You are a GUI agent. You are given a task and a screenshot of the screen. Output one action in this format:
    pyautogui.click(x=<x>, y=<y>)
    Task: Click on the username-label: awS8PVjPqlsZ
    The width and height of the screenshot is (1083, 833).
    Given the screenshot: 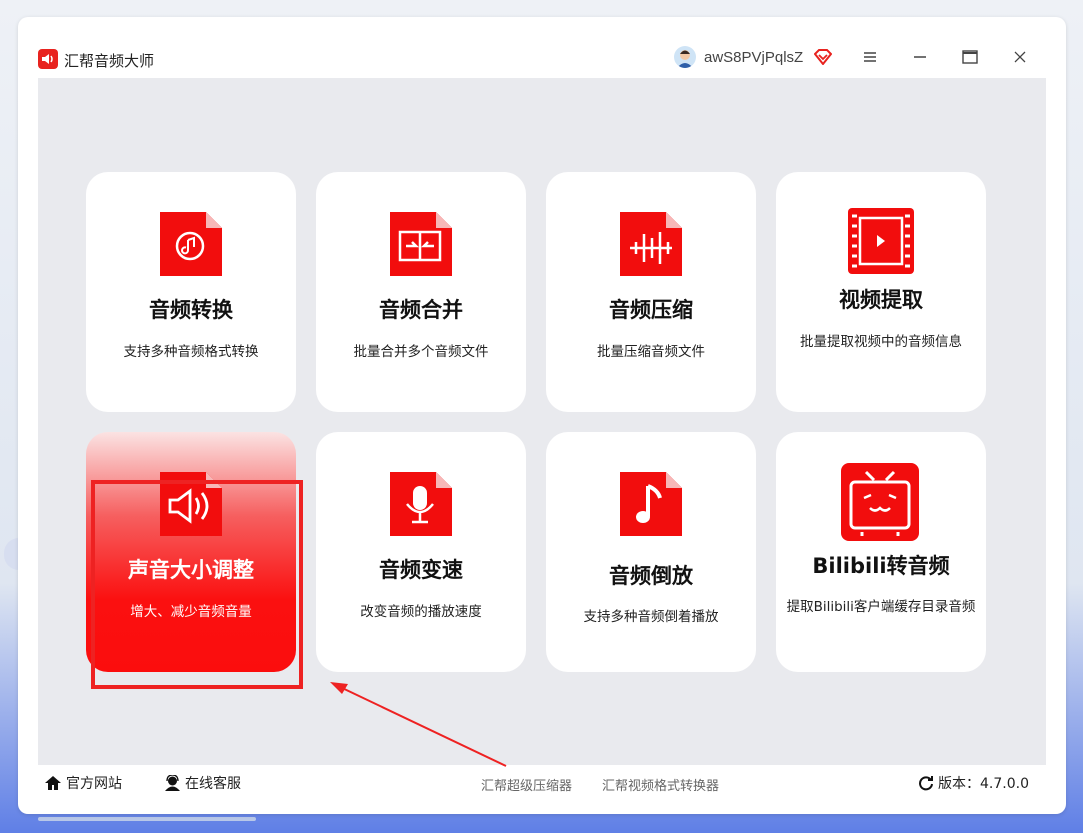 What is the action you would take?
    pyautogui.click(x=753, y=57)
    